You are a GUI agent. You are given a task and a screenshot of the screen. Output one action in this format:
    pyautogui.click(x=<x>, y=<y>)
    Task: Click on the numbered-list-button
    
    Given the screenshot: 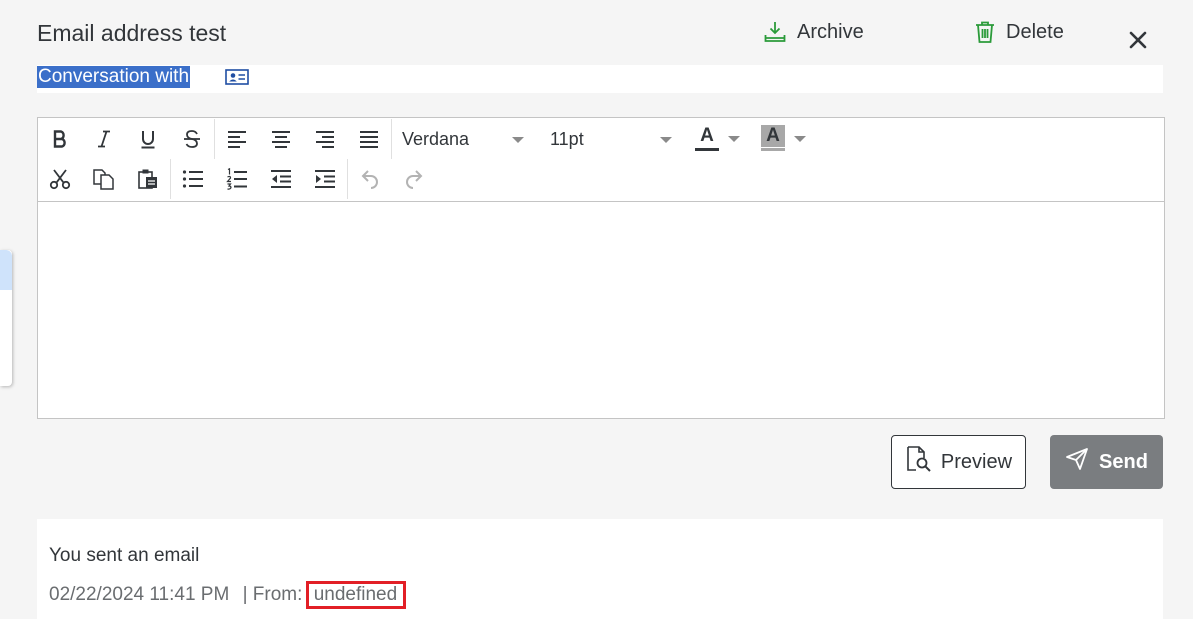 What is the action you would take?
    pyautogui.click(x=237, y=179)
    